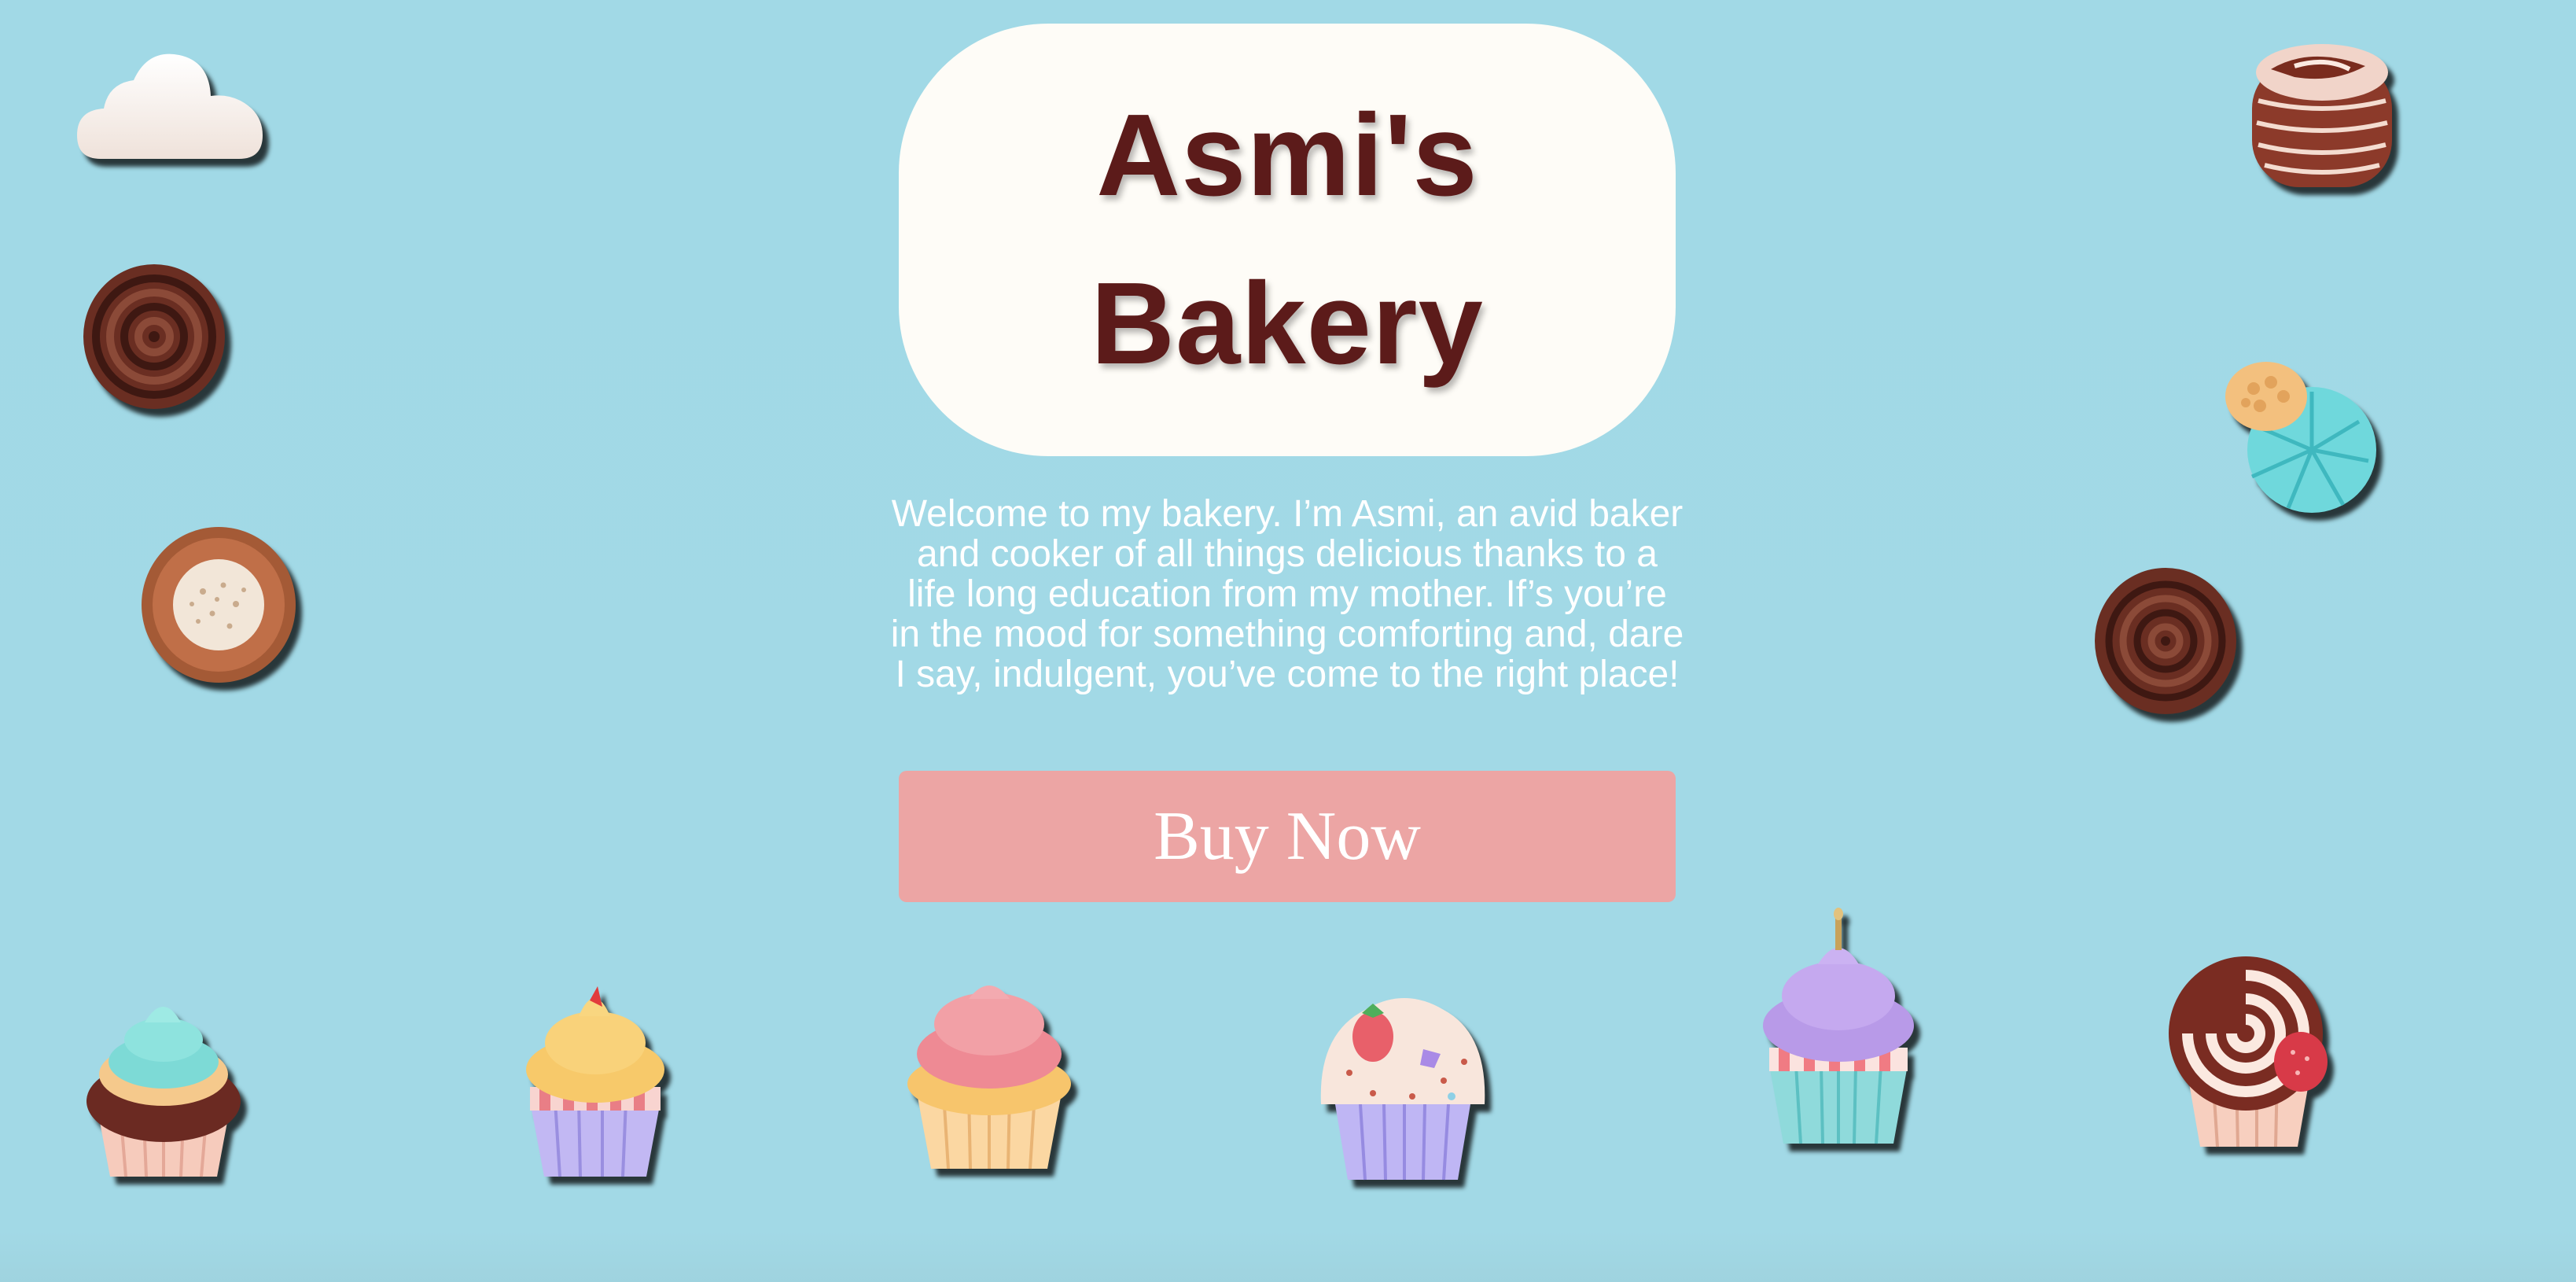 This screenshot has height=1282, width=2576. Describe the element at coordinates (2301, 436) in the screenshot. I see `blue-pastry-icon` at that location.